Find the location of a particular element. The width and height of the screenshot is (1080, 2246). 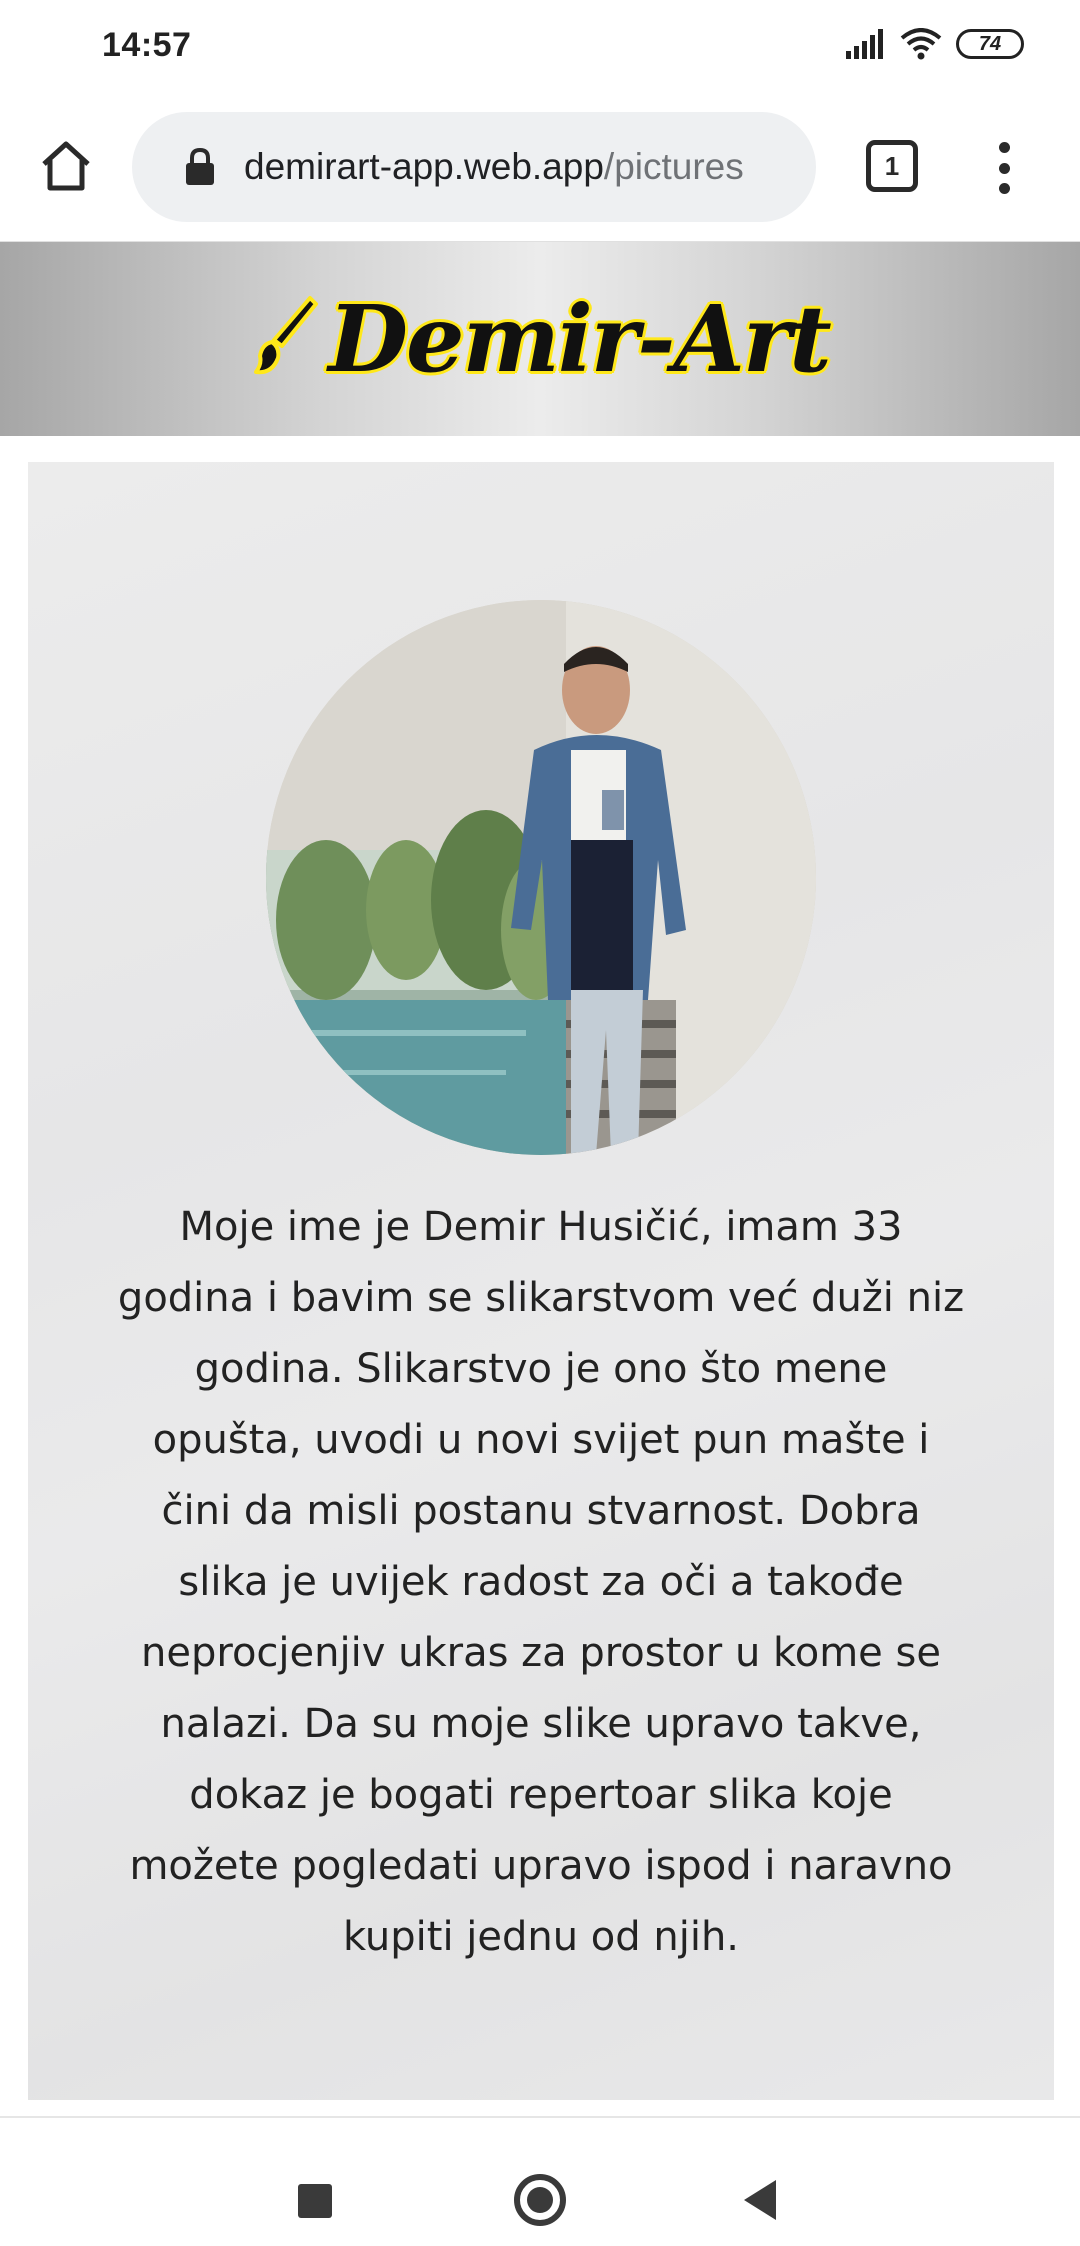

tabs-button: 1 is located at coordinates (892, 166).